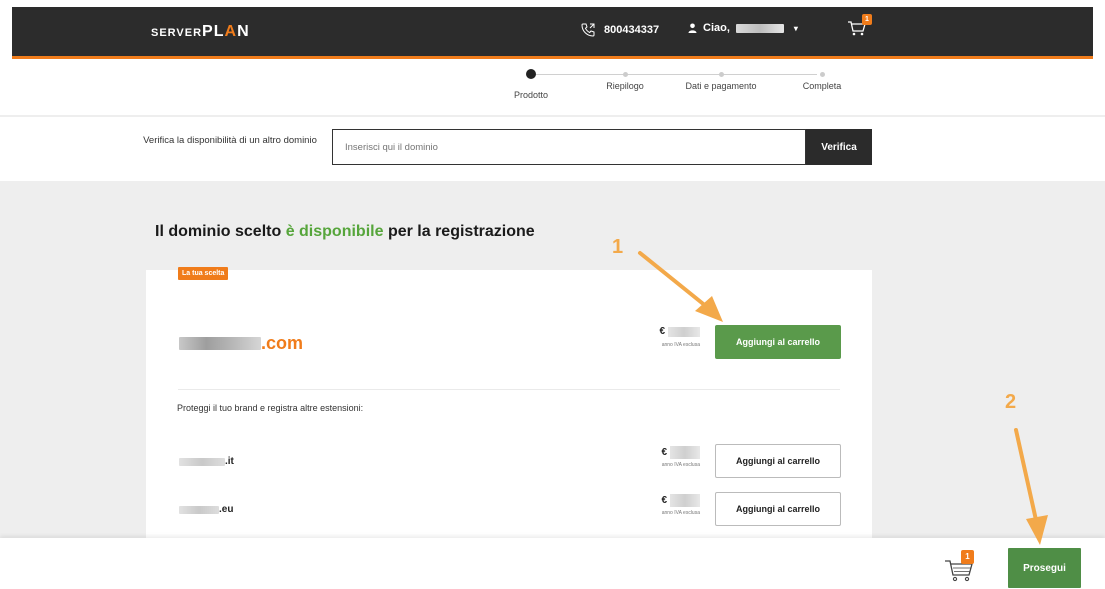 This screenshot has width=1105, height=589. Describe the element at coordinates (569, 147) in the screenshot. I see `domain-search-input` at that location.